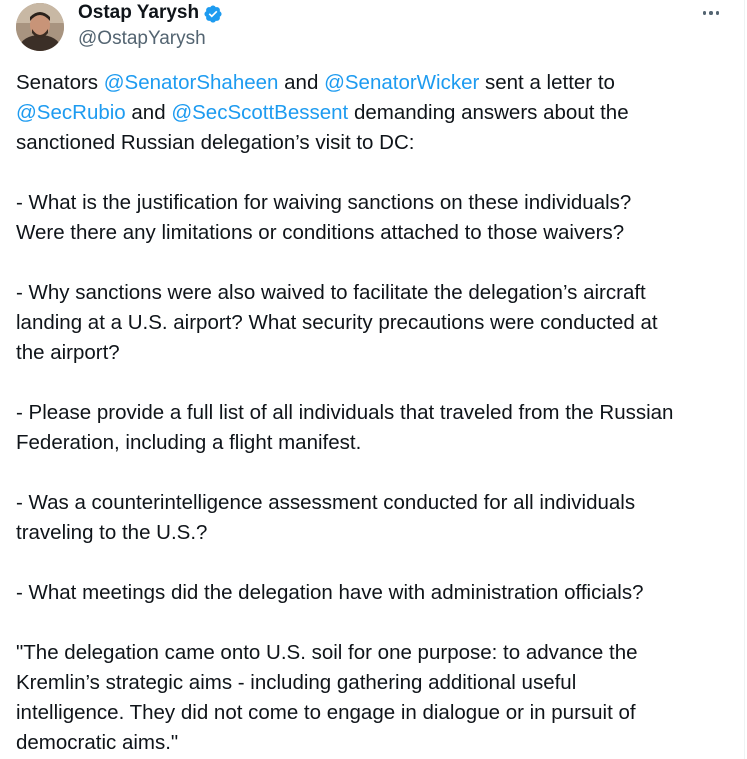  What do you see at coordinates (189, 442) in the screenshot?
I see `tweet-line: Federation, including a flight manifest.` at bounding box center [189, 442].